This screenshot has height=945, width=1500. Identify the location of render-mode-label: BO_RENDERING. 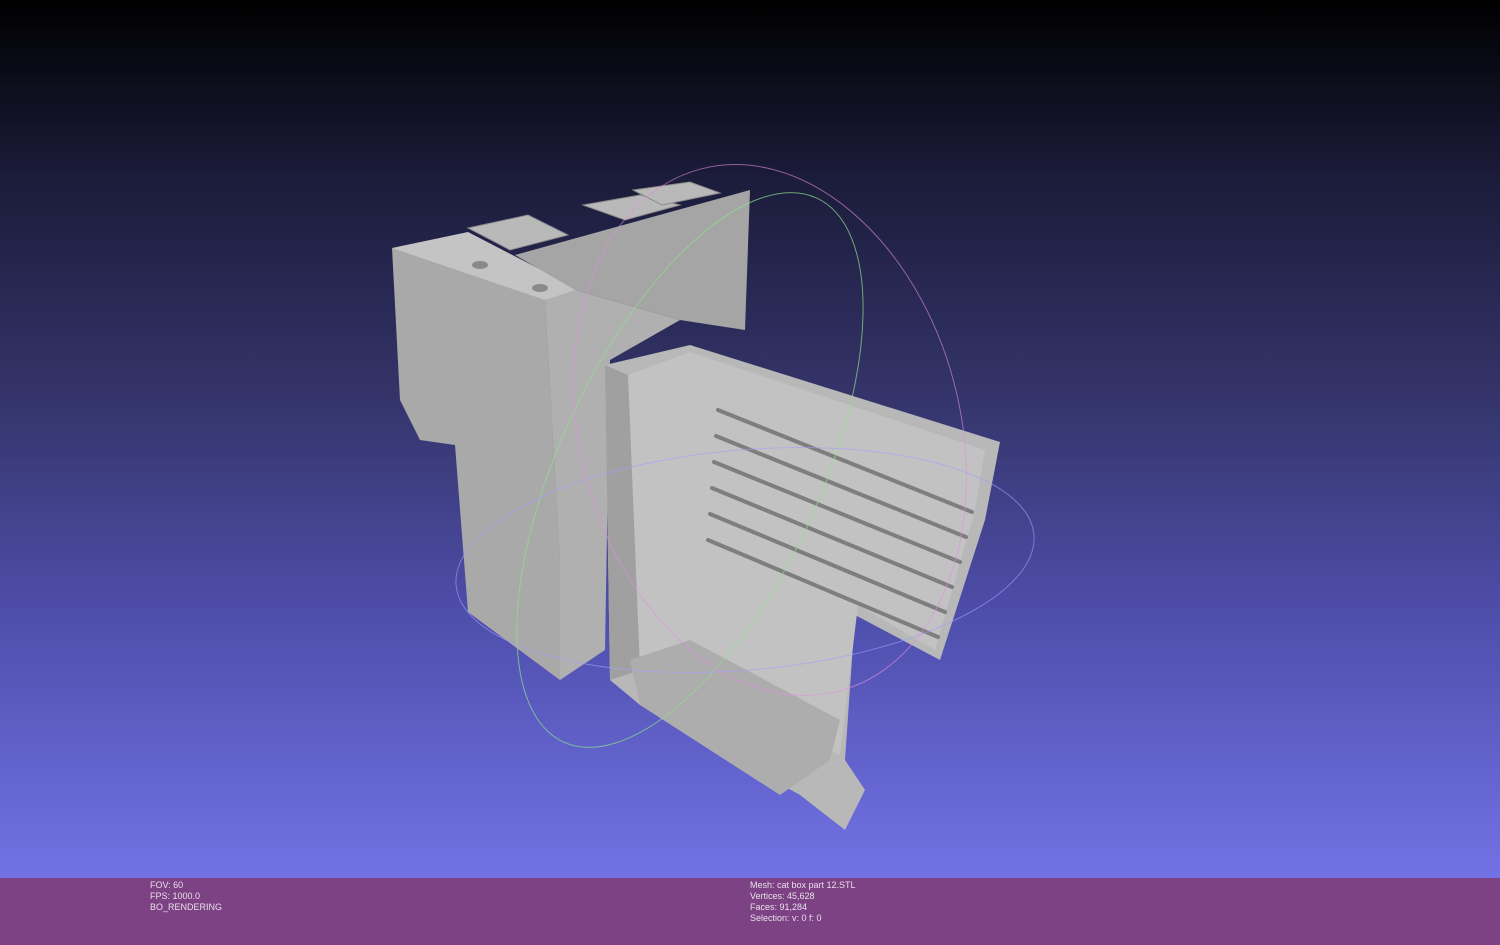
(186, 907).